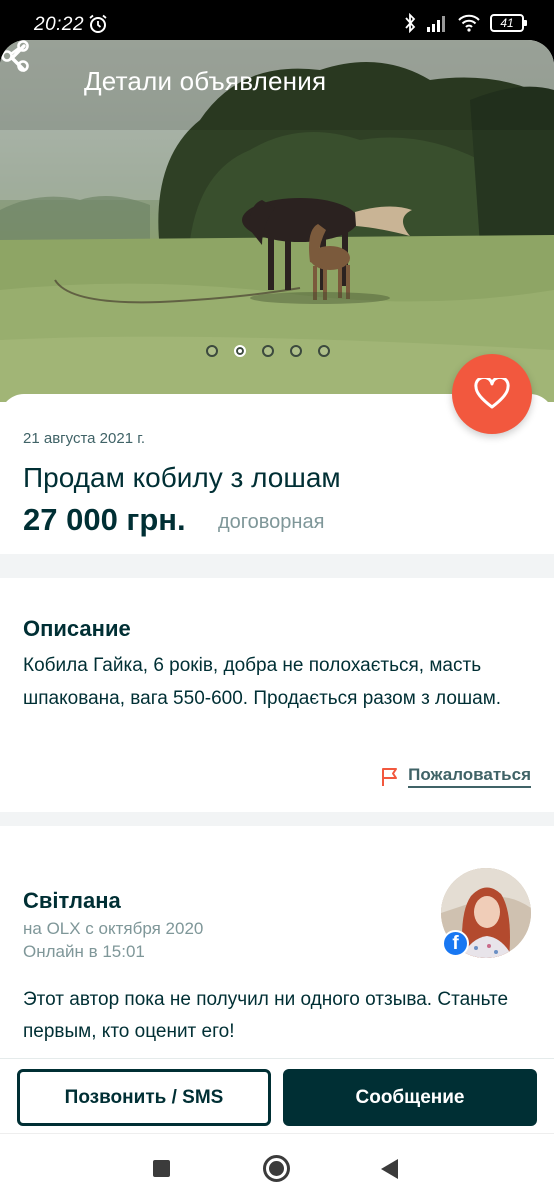 Image resolution: width=554 pixels, height=1200 pixels. What do you see at coordinates (410, 23) in the screenshot?
I see `bluetooth-icon` at bounding box center [410, 23].